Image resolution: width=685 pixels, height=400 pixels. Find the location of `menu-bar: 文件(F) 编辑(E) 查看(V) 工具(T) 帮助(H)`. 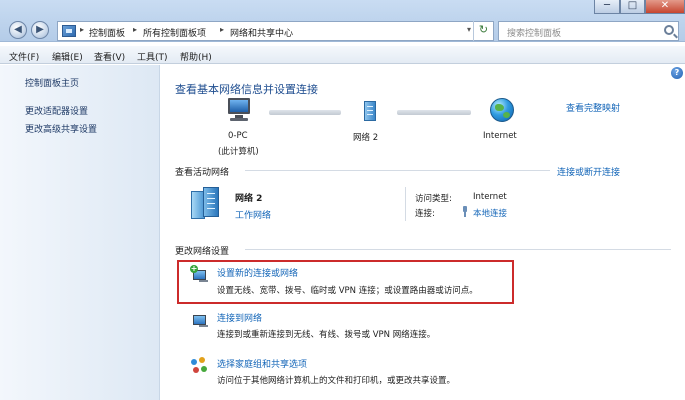

menu-bar: 文件(F) 编辑(E) 查看(V) 工具(T) 帮助(H) is located at coordinates (342, 55).